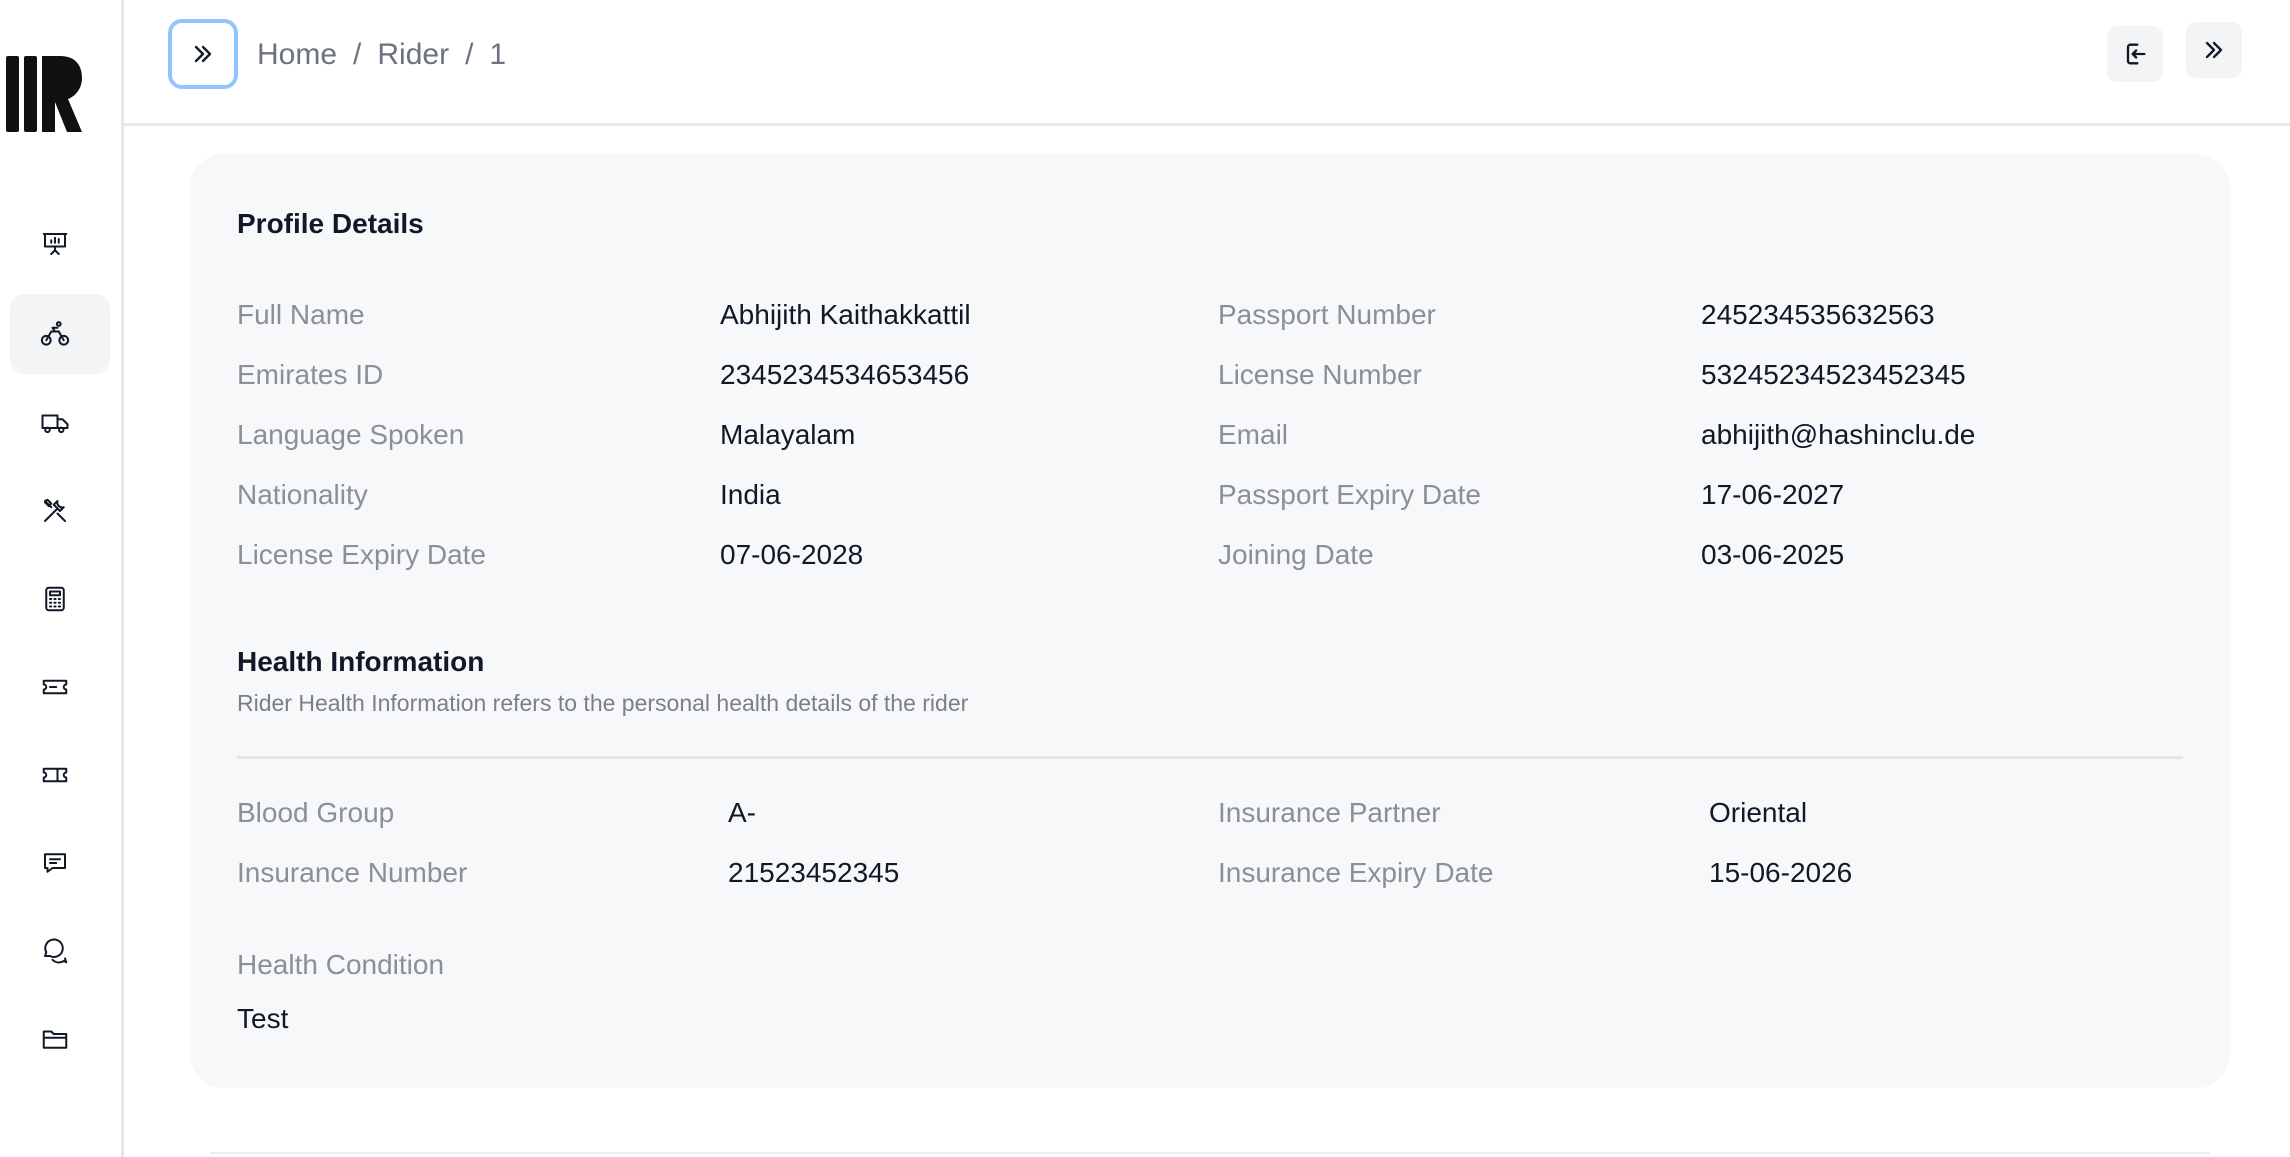 The image size is (2290, 1157). I want to click on field-label: Insurance Partner, so click(1329, 812).